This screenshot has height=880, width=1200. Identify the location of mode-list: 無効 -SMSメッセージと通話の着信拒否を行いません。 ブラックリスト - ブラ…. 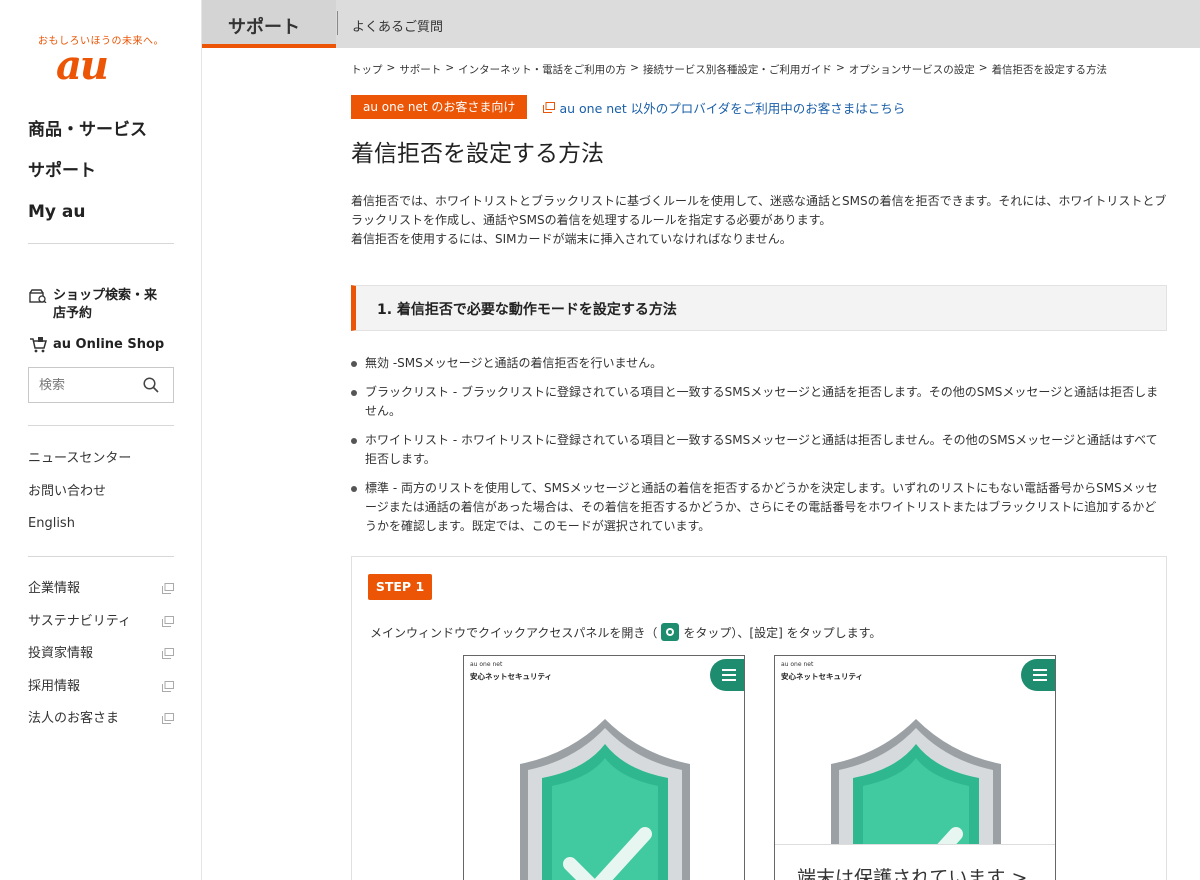
(759, 450).